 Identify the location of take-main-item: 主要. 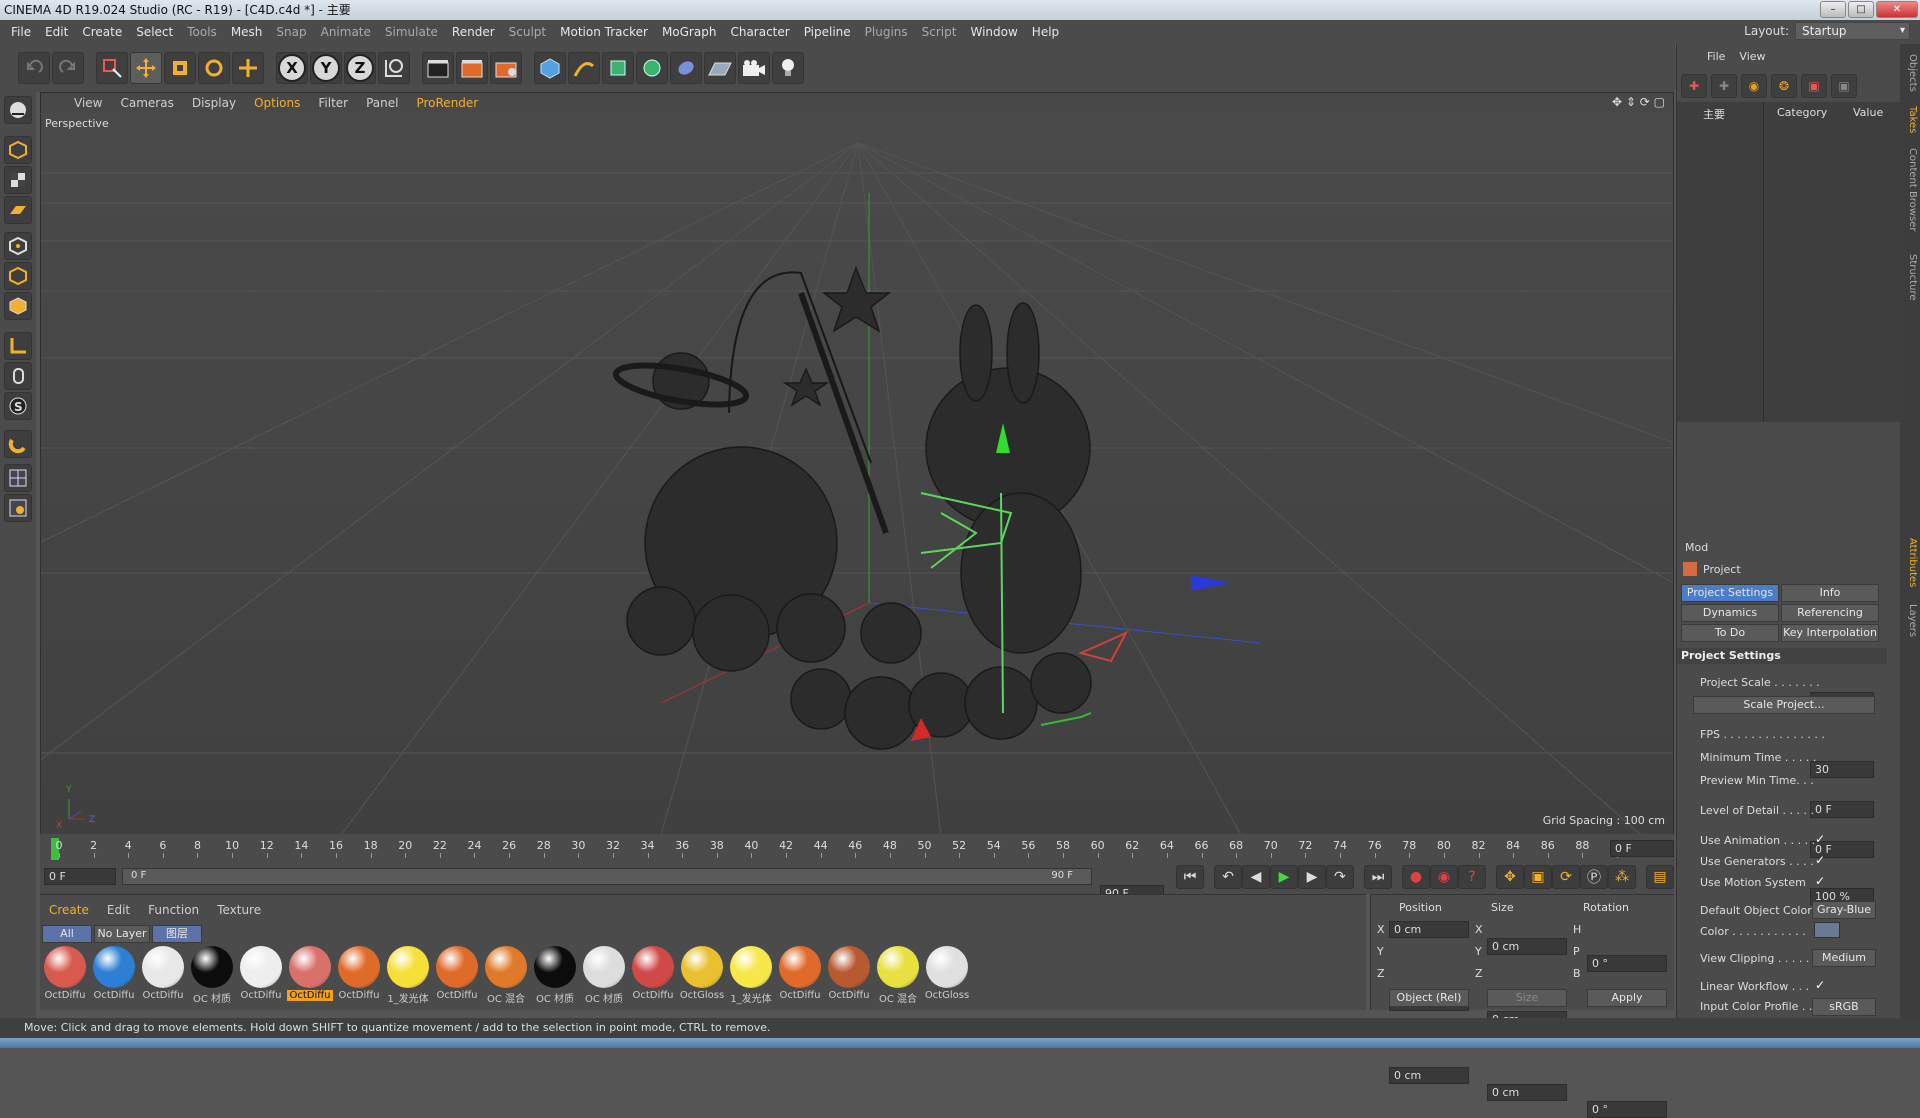
(1714, 114).